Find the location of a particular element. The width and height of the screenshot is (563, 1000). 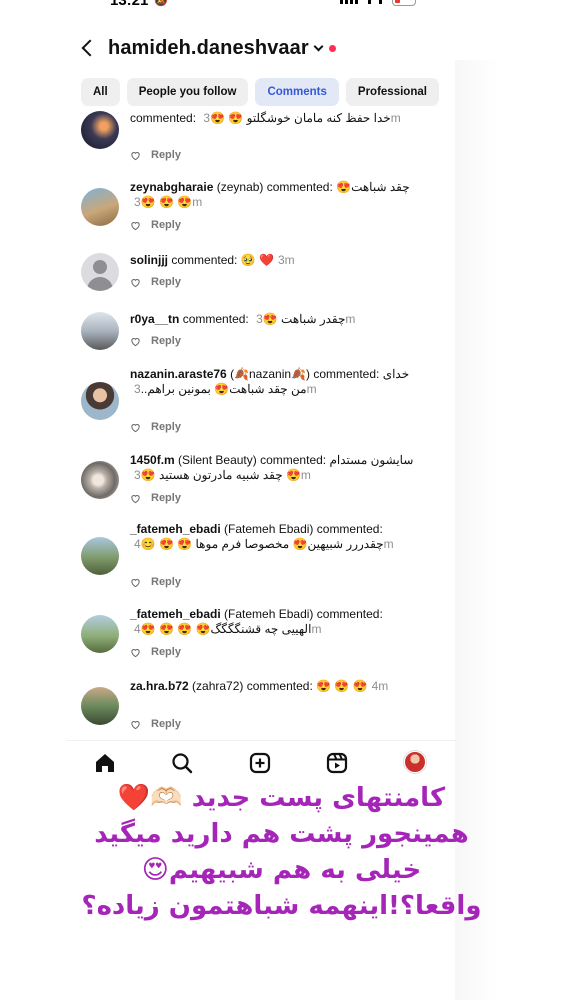

notification-dot is located at coordinates (332, 48).